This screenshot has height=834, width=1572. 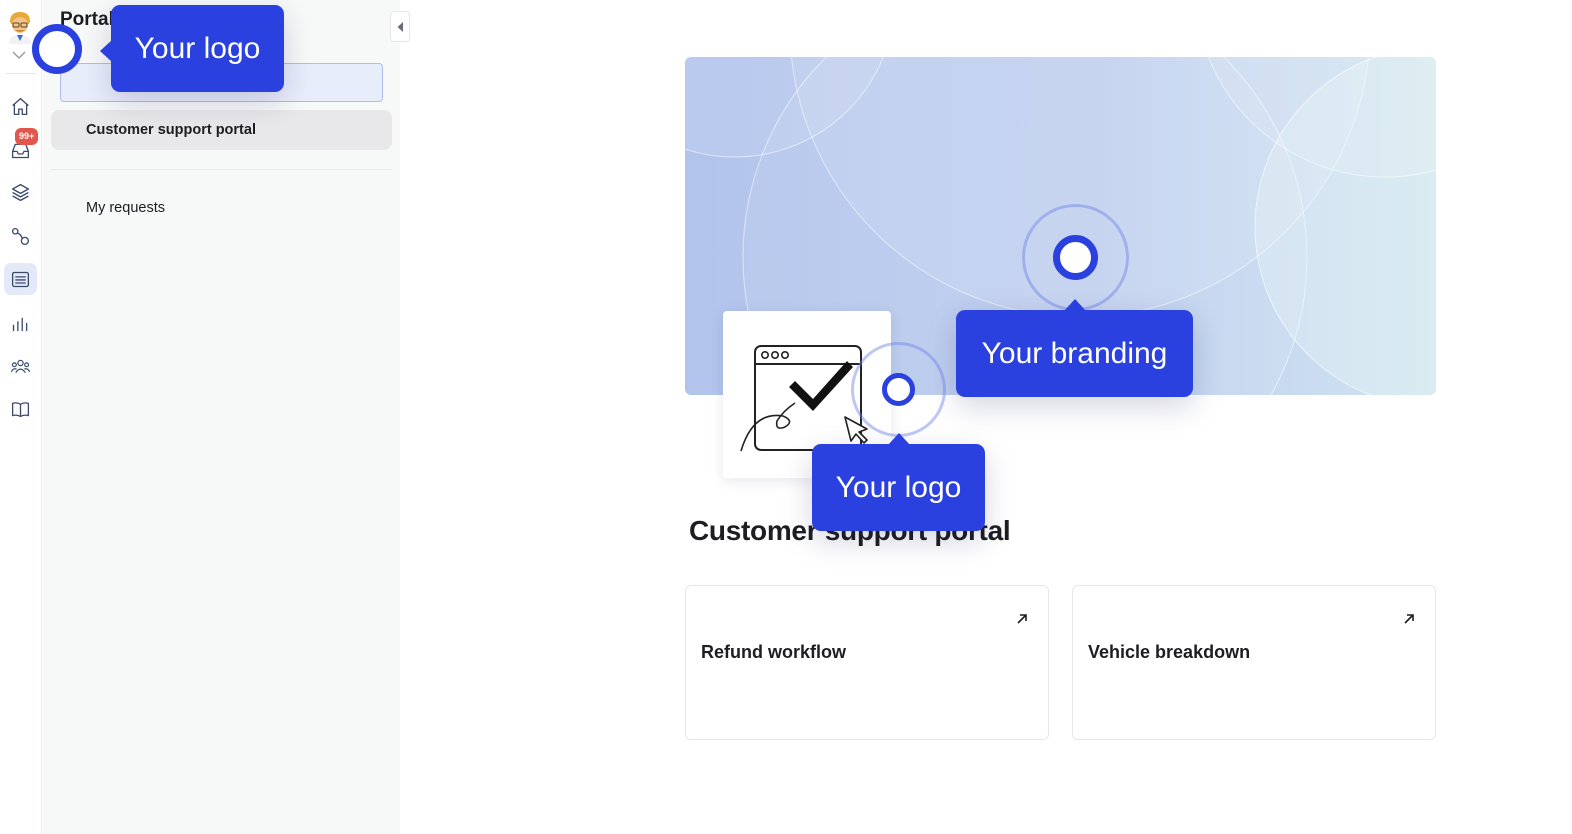 I want to click on request-type-card: Vehicle breakdown, so click(x=1254, y=662).